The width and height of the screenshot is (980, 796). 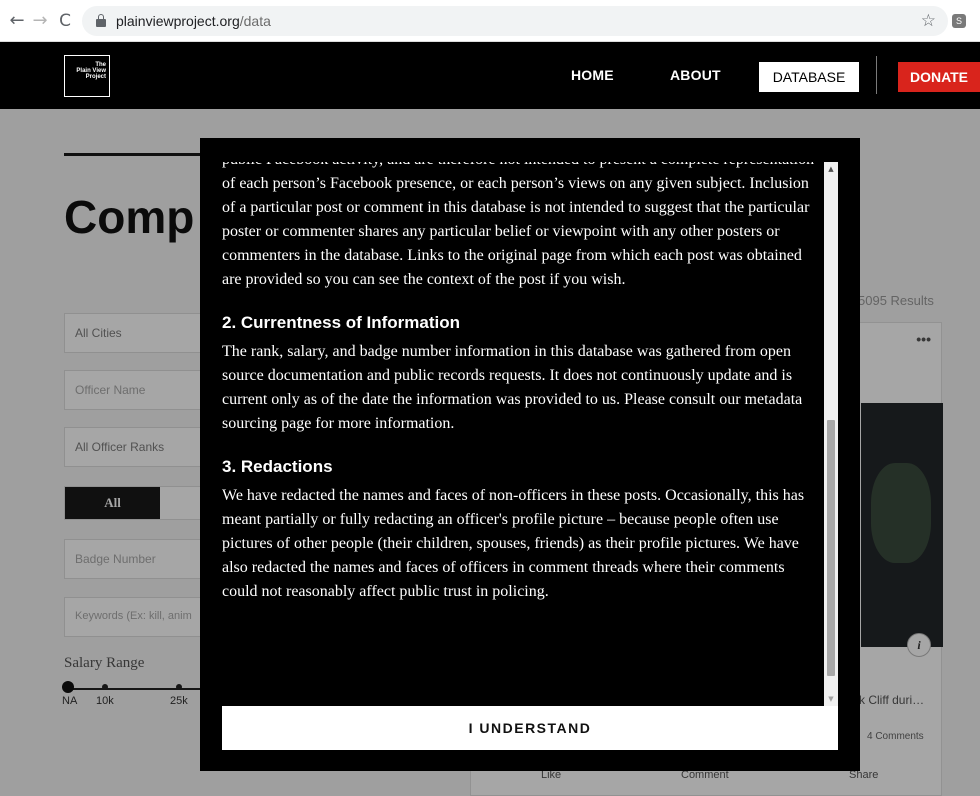 What do you see at coordinates (809, 77) in the screenshot?
I see `nav-database-link: DATABASE` at bounding box center [809, 77].